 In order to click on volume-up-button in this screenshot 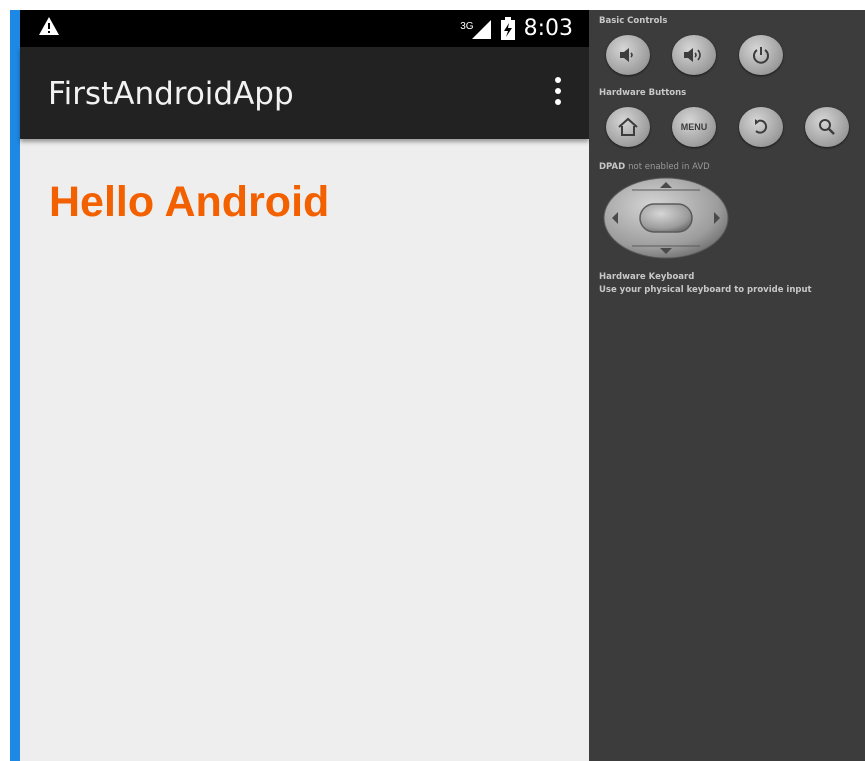, I will do `click(694, 55)`.